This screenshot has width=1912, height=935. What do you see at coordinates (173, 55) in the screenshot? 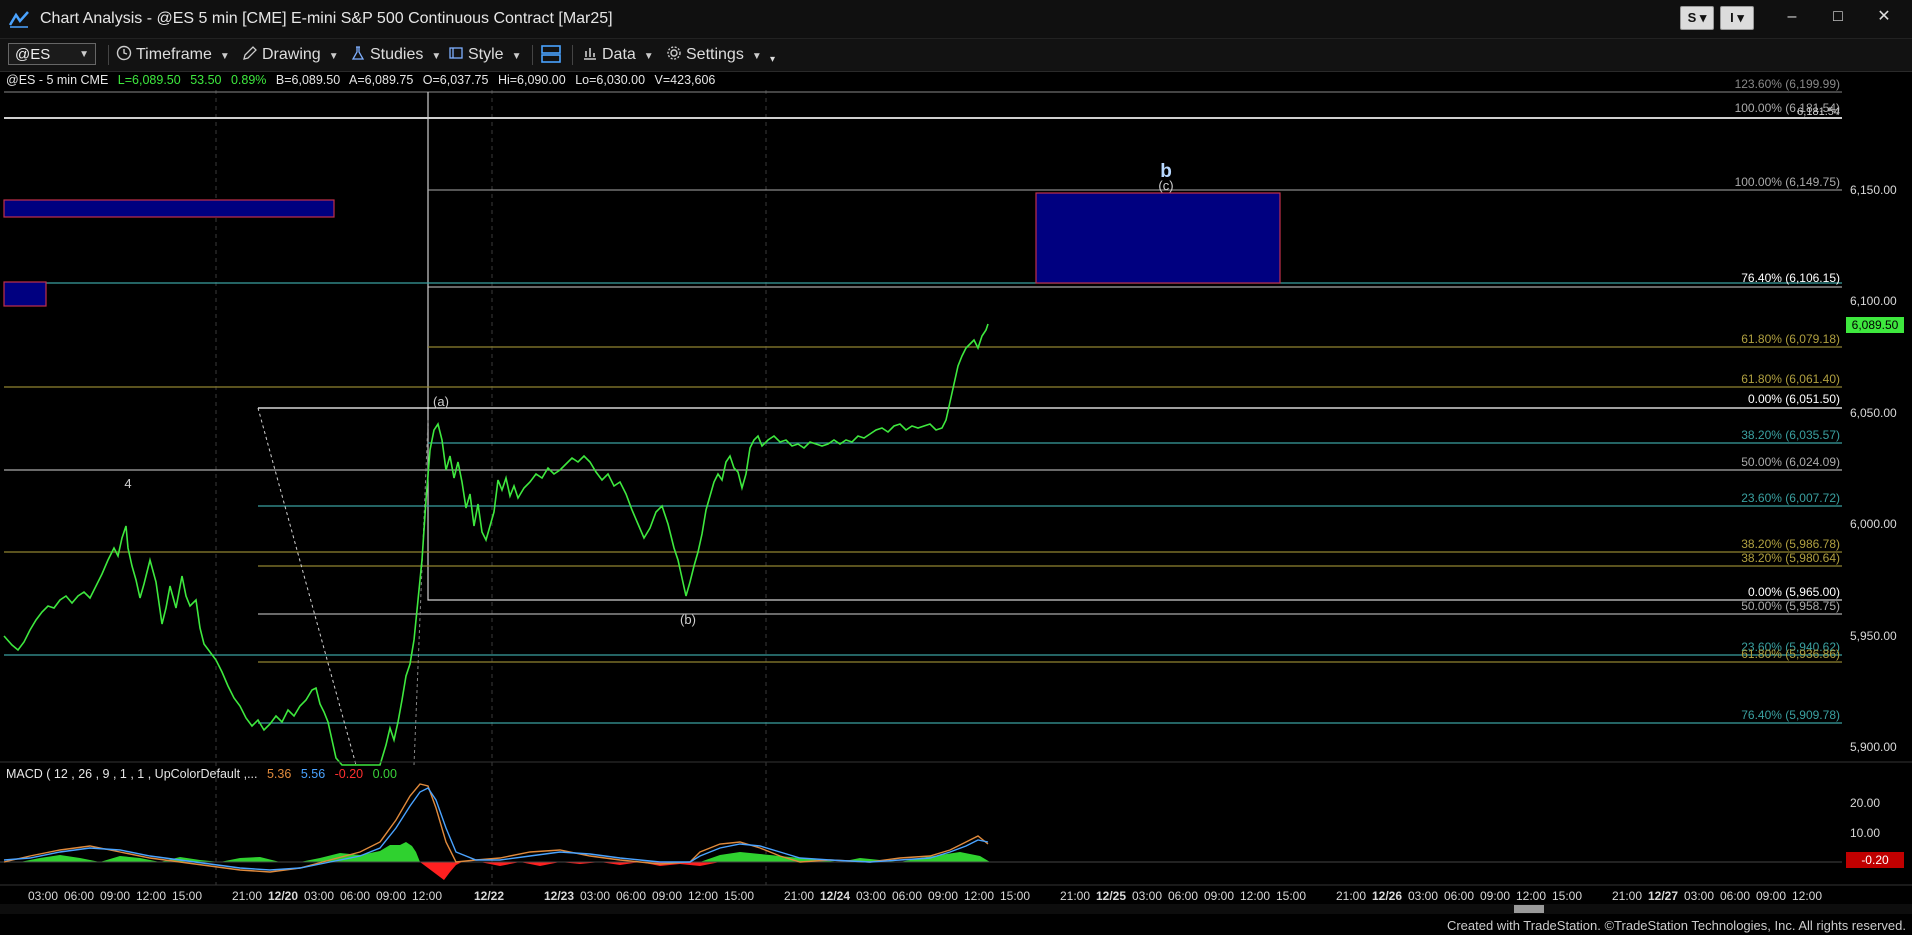
I see `timeframe-menu: Timeframe ▼` at bounding box center [173, 55].